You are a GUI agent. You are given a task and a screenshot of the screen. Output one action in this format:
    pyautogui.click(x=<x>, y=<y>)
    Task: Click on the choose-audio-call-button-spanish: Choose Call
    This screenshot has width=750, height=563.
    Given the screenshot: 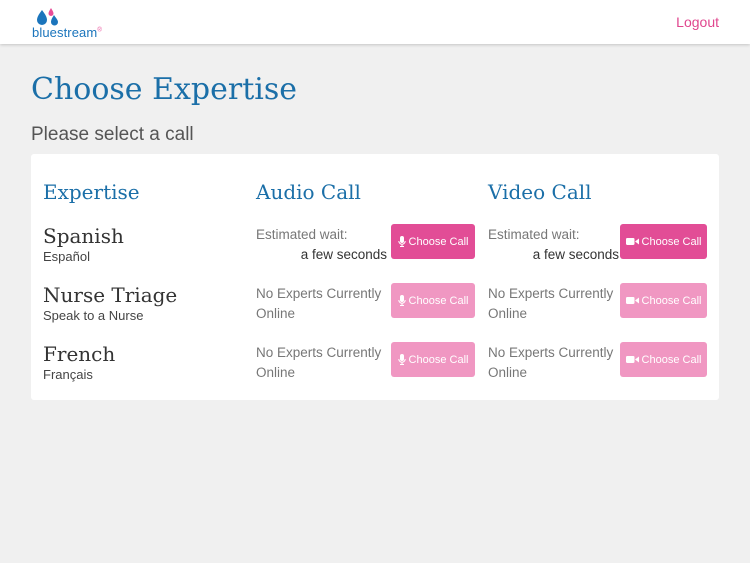 What is the action you would take?
    pyautogui.click(x=433, y=241)
    